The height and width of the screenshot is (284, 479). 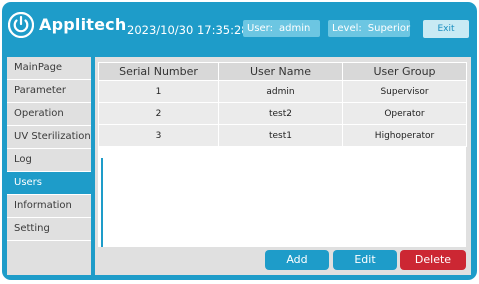 I want to click on current-user-badge: User: admin, so click(x=281, y=28).